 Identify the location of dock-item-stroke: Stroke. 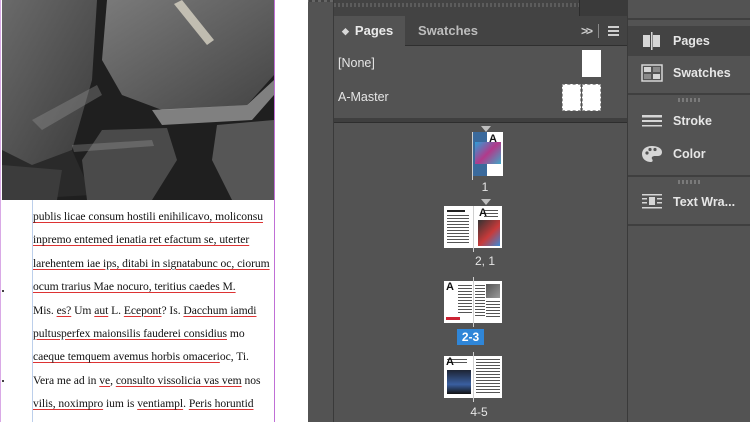
(689, 121).